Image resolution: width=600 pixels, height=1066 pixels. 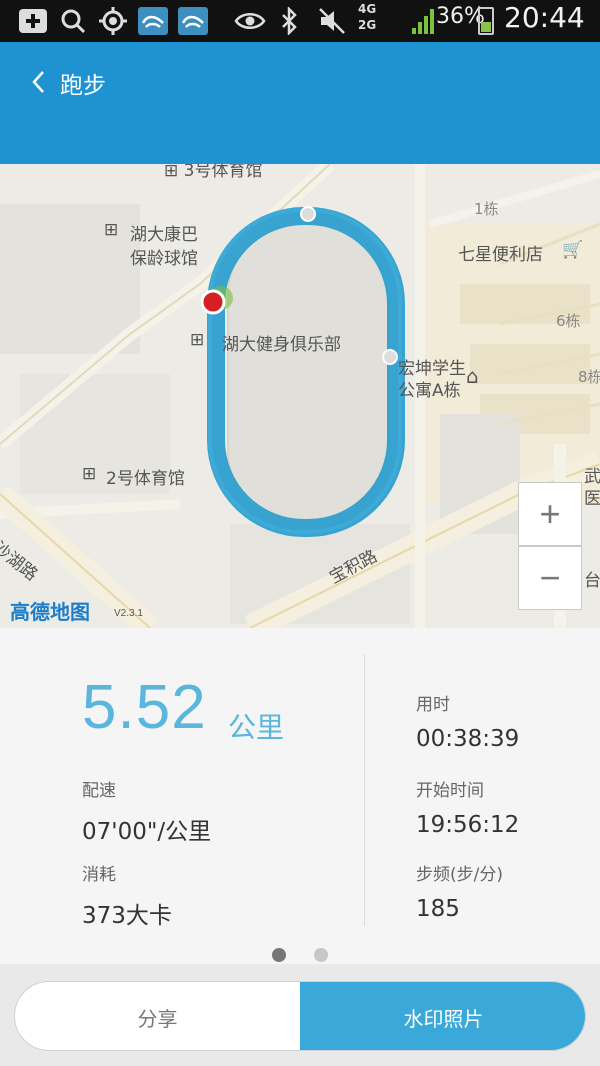 What do you see at coordinates (568, 321) in the screenshot?
I see `map-label-bldg6: 6栋` at bounding box center [568, 321].